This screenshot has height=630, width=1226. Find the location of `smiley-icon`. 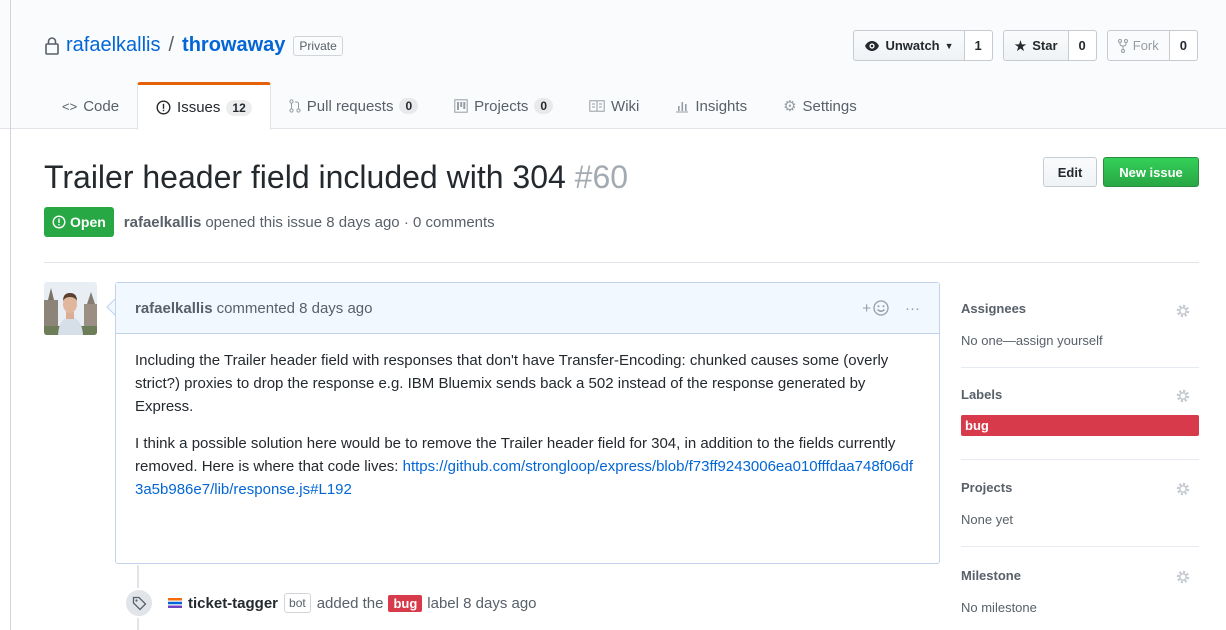

smiley-icon is located at coordinates (881, 308).